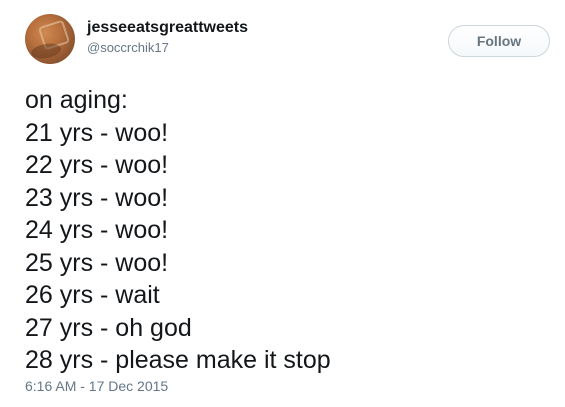 Image resolution: width=565 pixels, height=407 pixels. What do you see at coordinates (178, 360) in the screenshot?
I see `tweet-line: 28 yrs - please make it stop` at bounding box center [178, 360].